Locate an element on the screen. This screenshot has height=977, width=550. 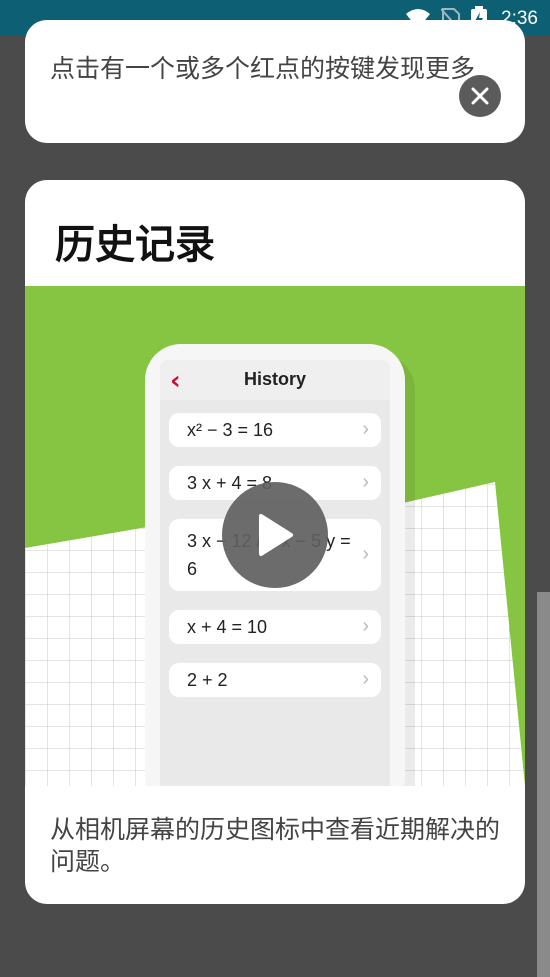
history-card-title: 历史记录 is located at coordinates (135, 245).